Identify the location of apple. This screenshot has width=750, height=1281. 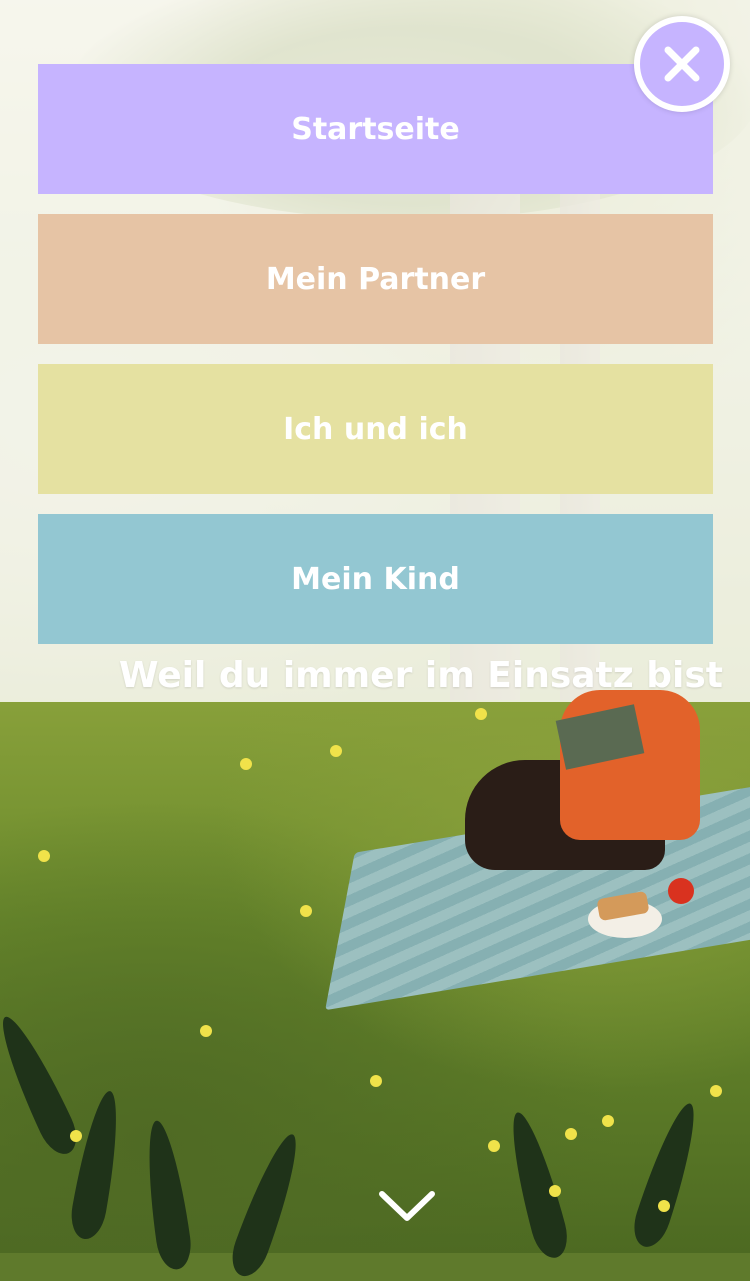
(681, 891).